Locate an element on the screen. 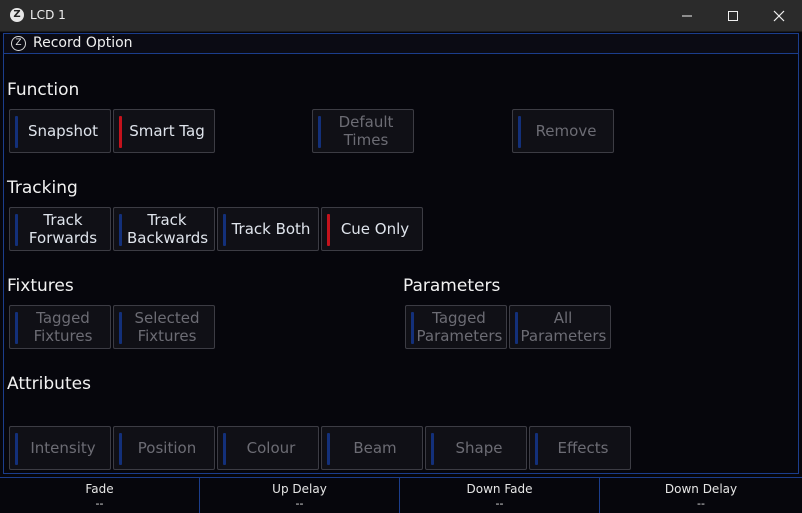 This screenshot has height=513, width=802. track-backwards-button: Track Backwards is located at coordinates (164, 229).